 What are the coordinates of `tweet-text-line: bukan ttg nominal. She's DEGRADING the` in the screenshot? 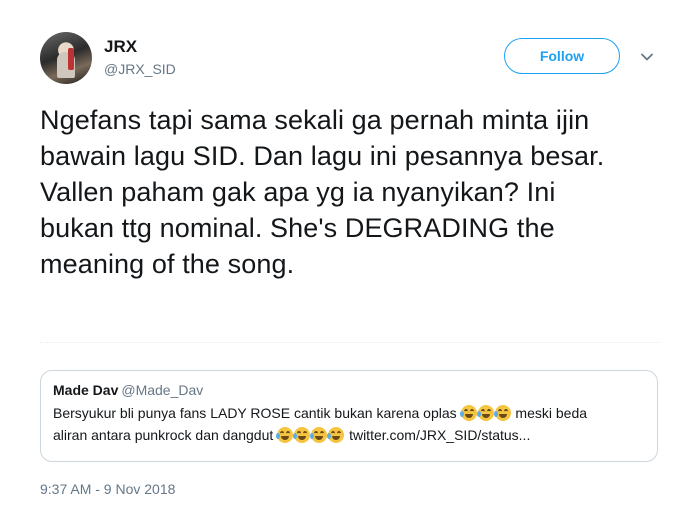 It's located at (297, 228).